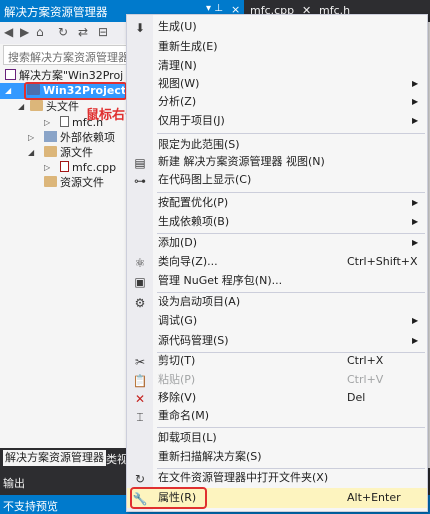  I want to click on menu-item-show-on-code-map: ⊶ 在代码图上显示(C), so click(277, 180).